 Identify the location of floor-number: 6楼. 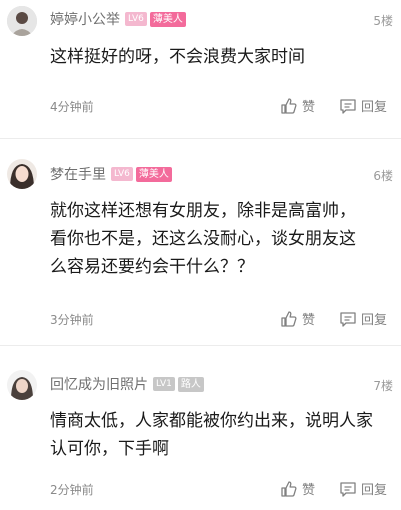
(383, 176).